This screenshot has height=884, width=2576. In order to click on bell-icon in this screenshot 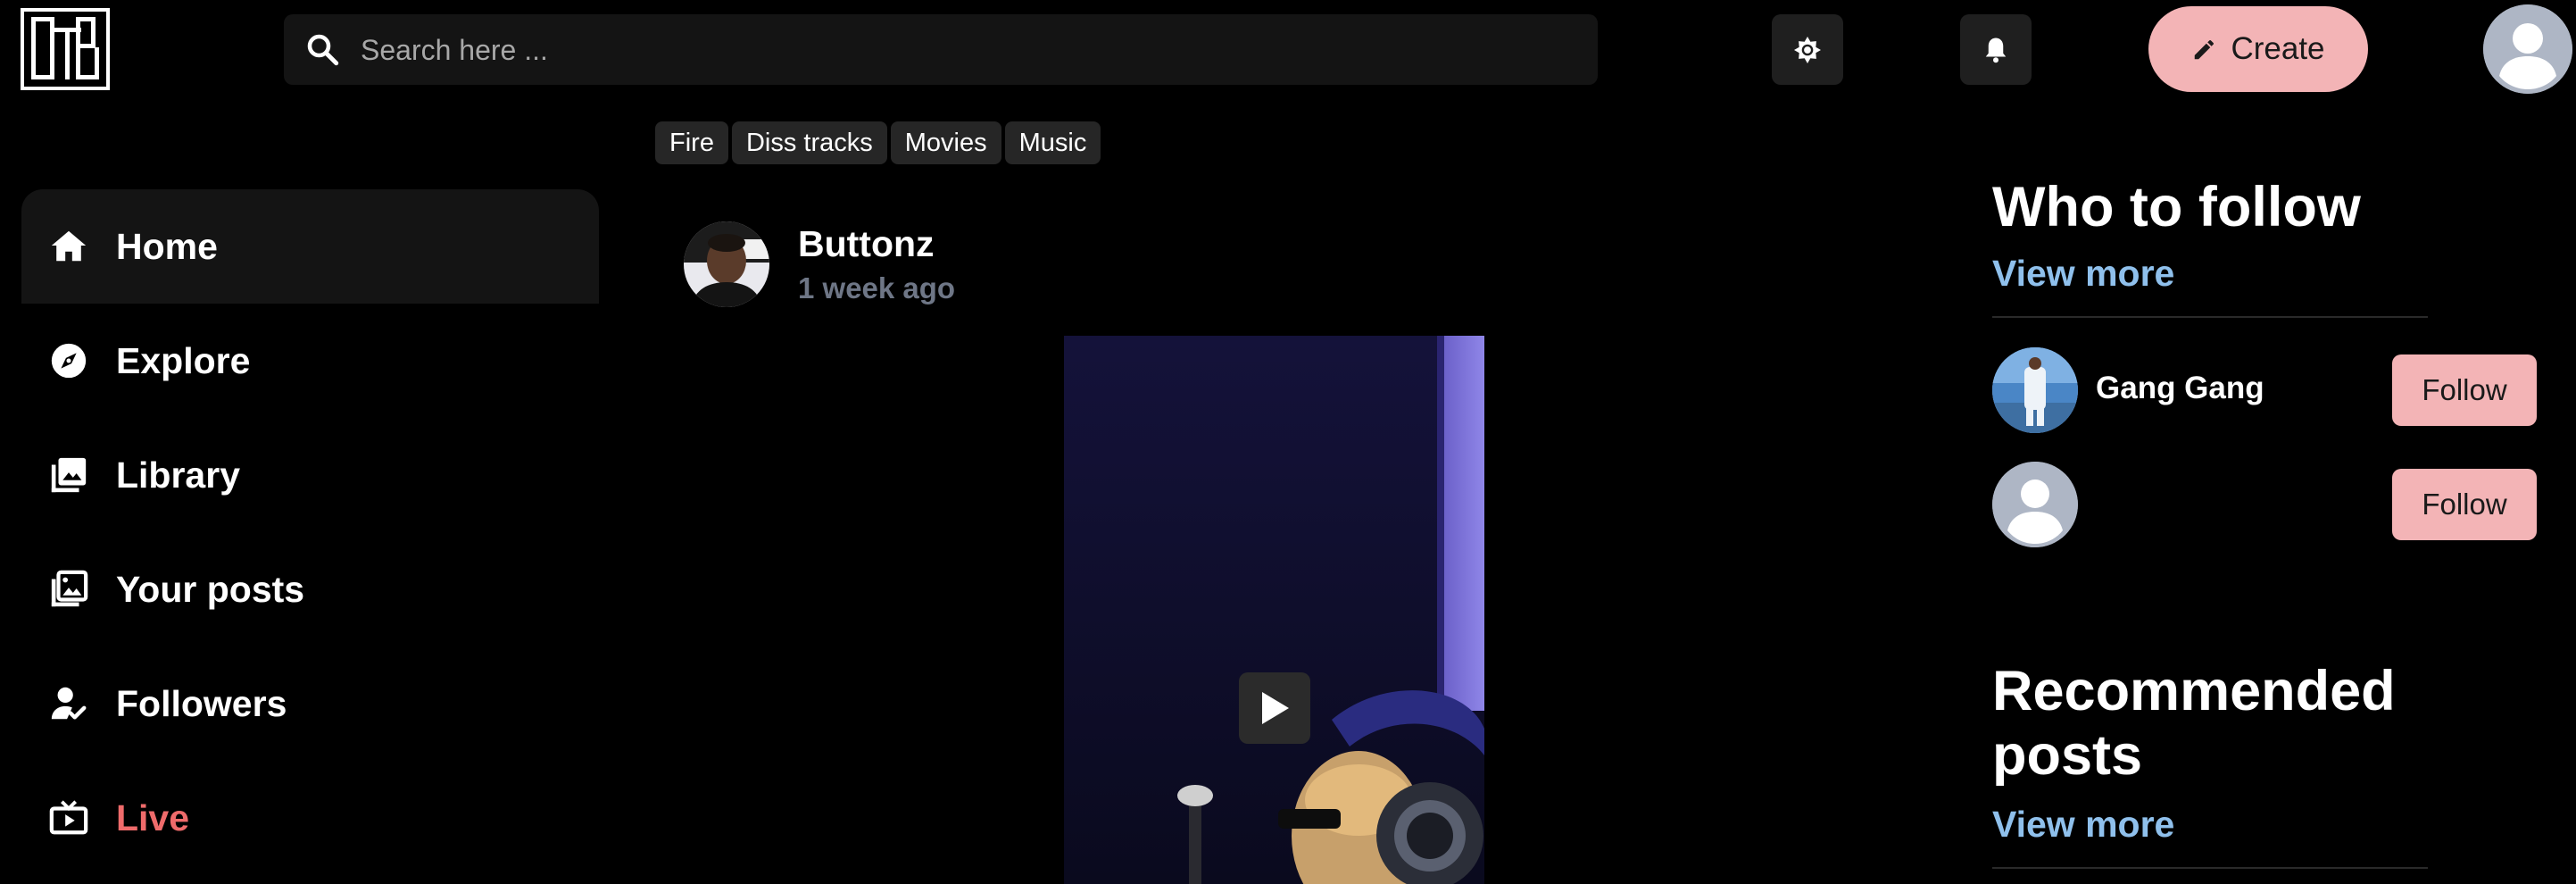, I will do `click(1996, 50)`.